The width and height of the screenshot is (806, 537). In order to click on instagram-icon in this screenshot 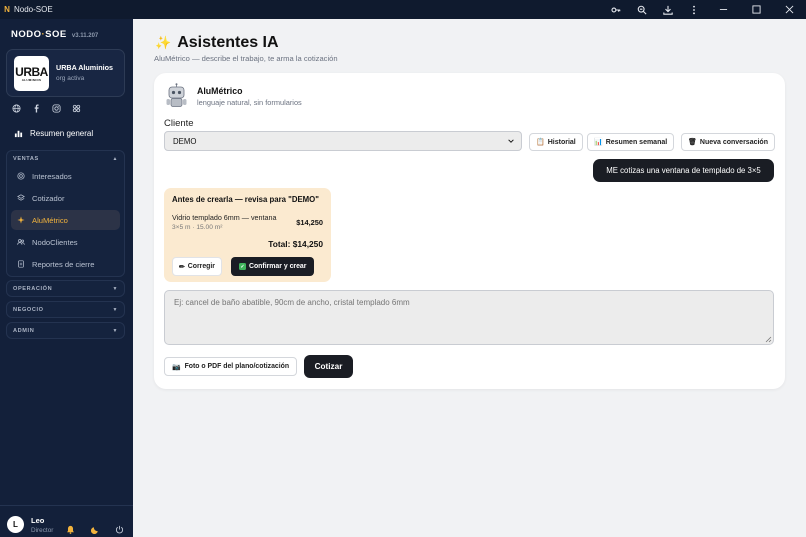, I will do `click(56, 108)`.